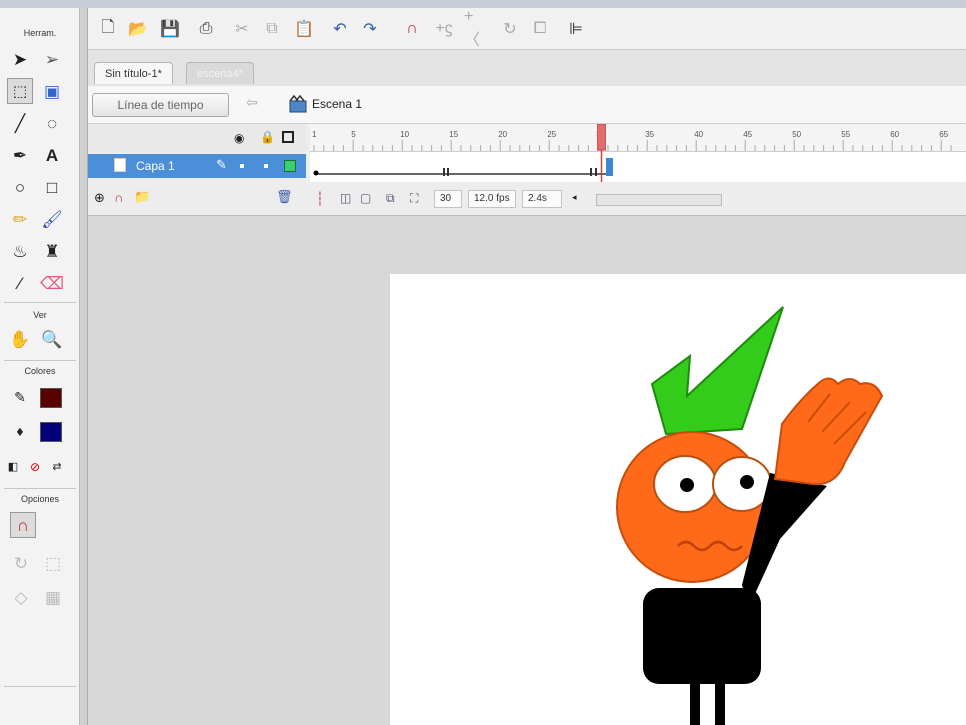  I want to click on layer-icon, so click(120, 165).